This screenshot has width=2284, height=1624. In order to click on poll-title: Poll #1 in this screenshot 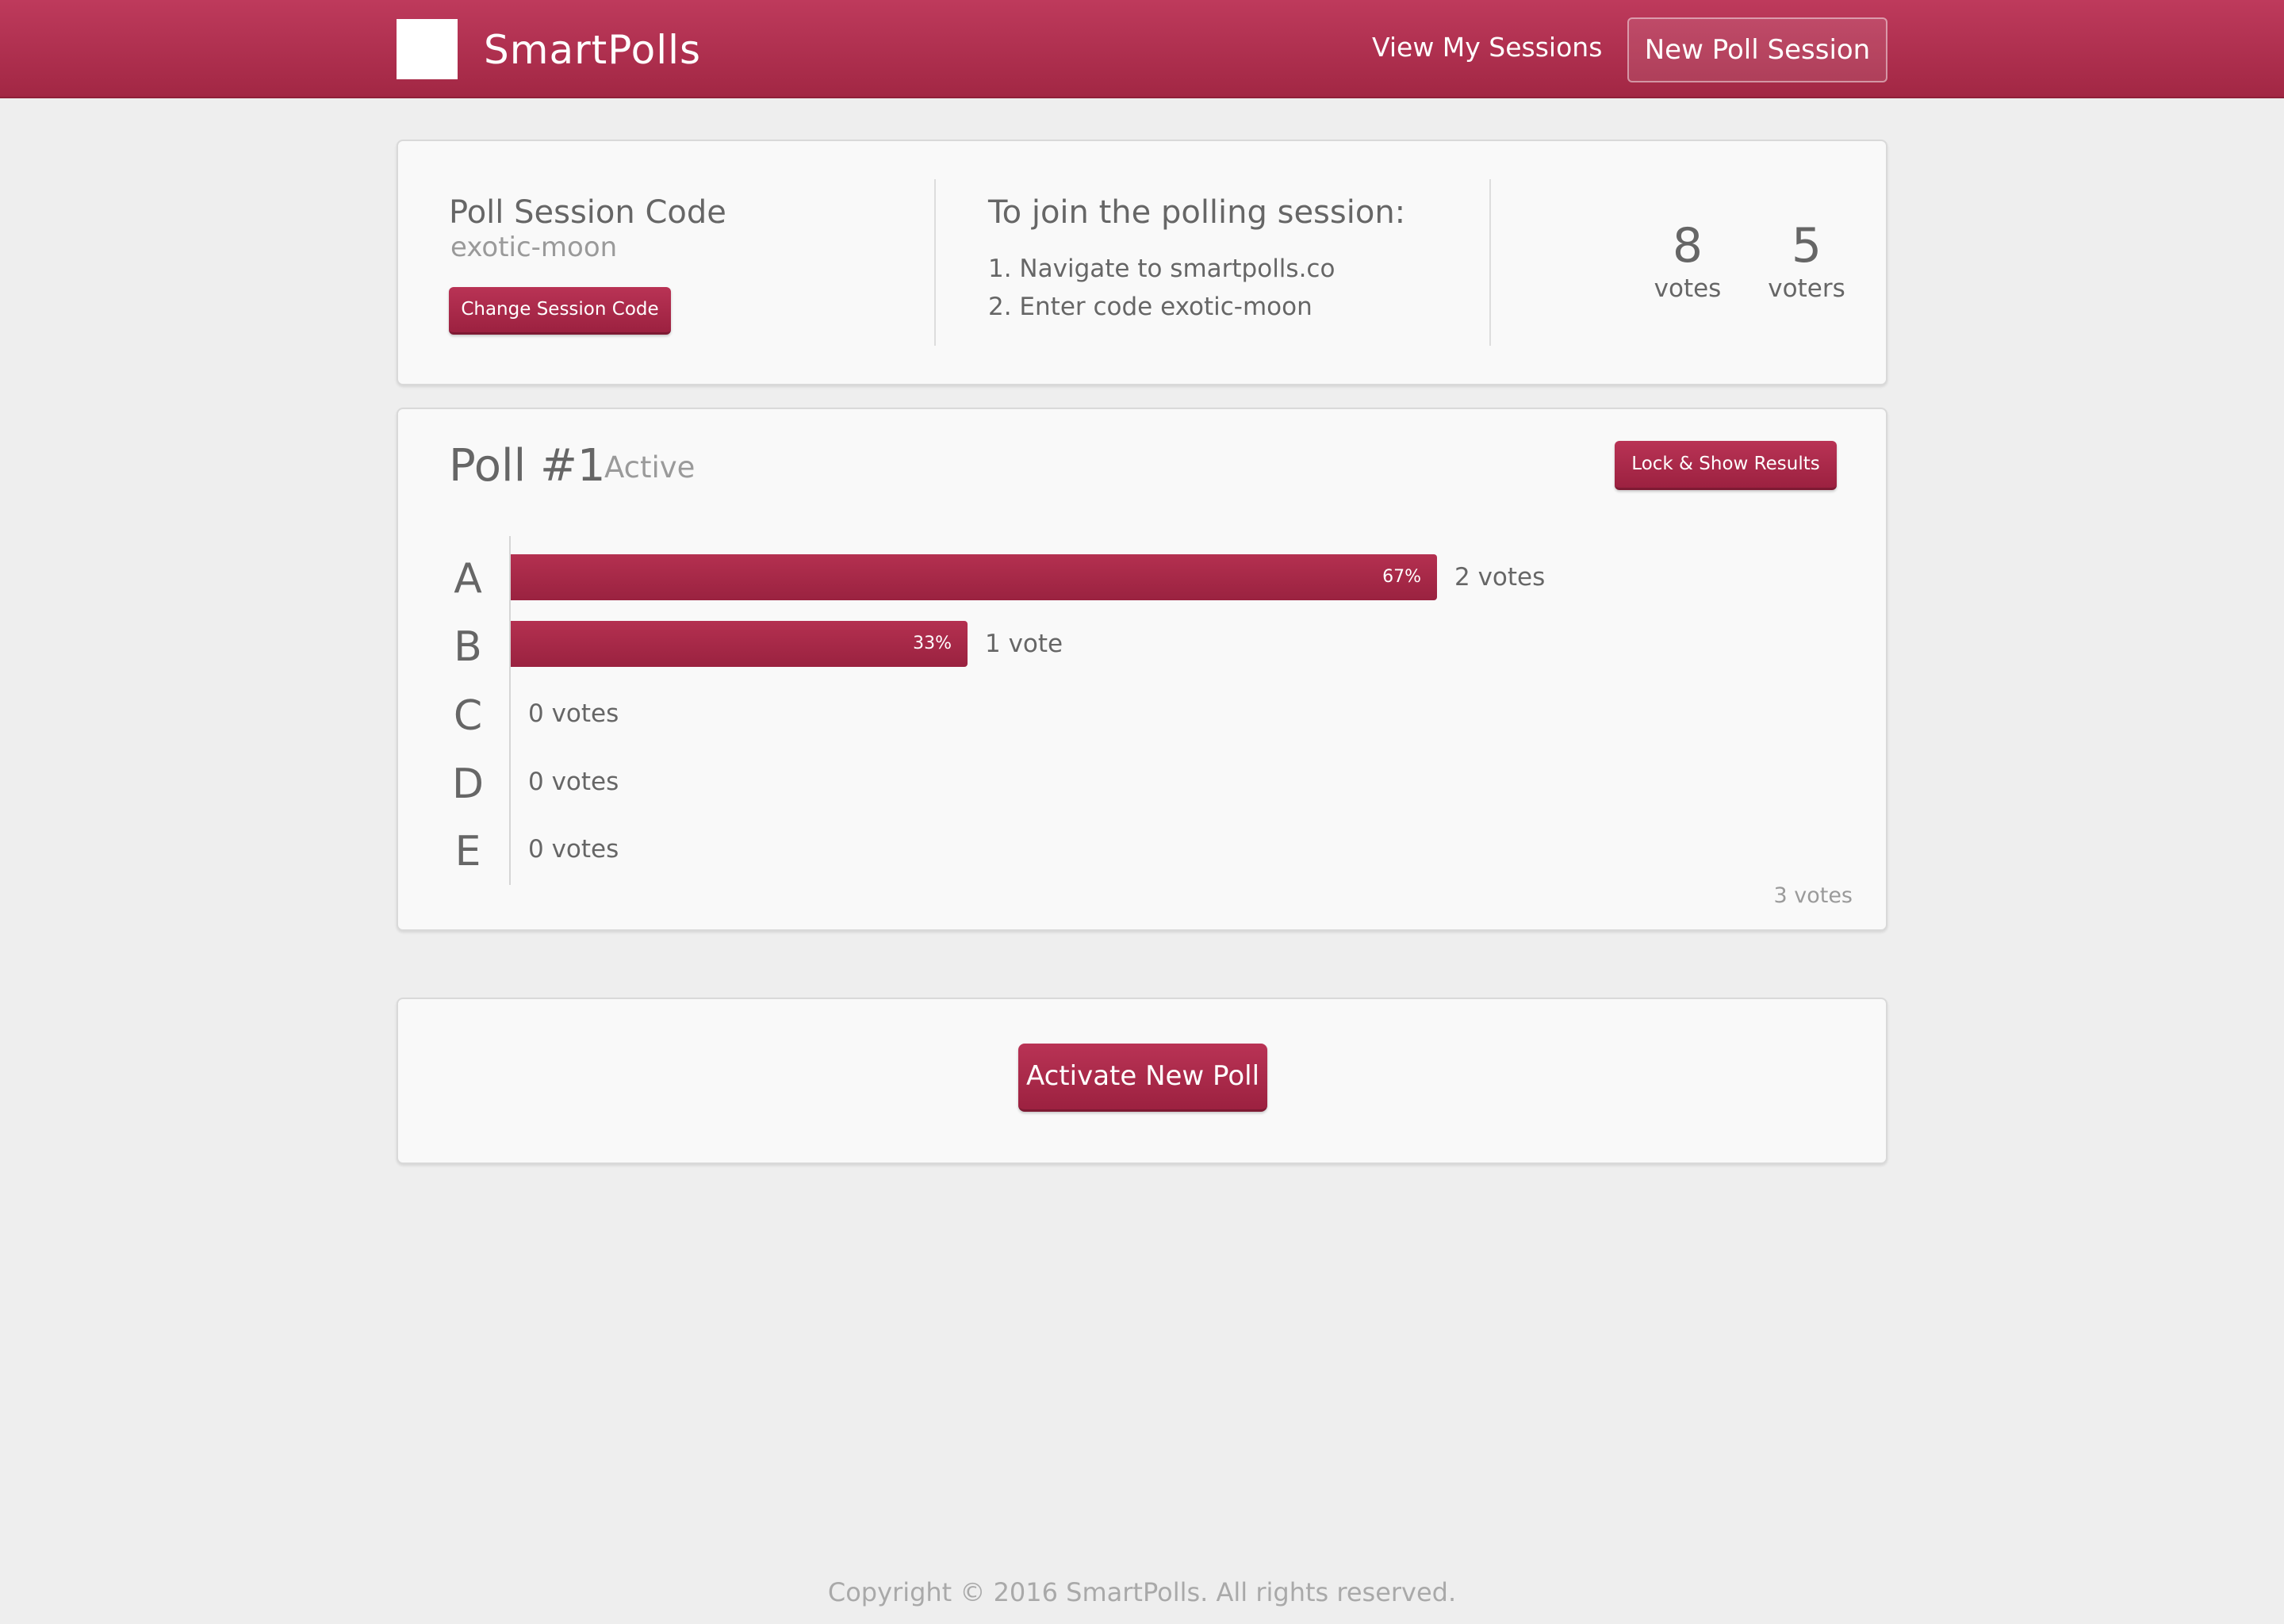, I will do `click(527, 466)`.